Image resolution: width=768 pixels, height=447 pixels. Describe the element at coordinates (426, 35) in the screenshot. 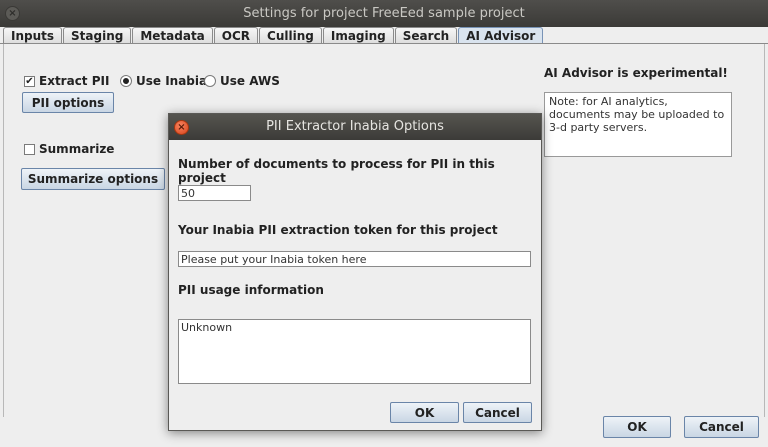

I see `tab-search: Search` at that location.